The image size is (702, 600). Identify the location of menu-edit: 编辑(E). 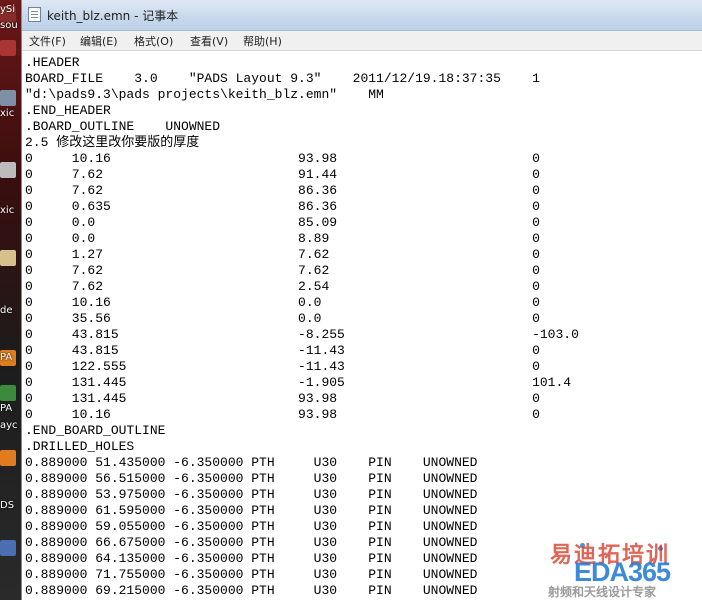
(99, 41).